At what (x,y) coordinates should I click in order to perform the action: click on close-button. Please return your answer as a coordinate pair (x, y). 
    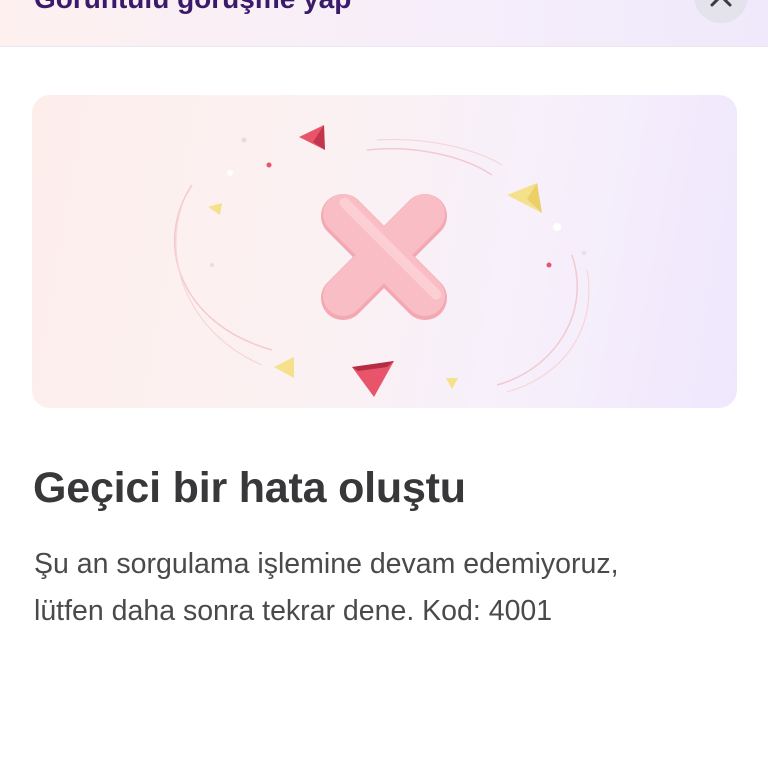
    Looking at the image, I should click on (721, 11).